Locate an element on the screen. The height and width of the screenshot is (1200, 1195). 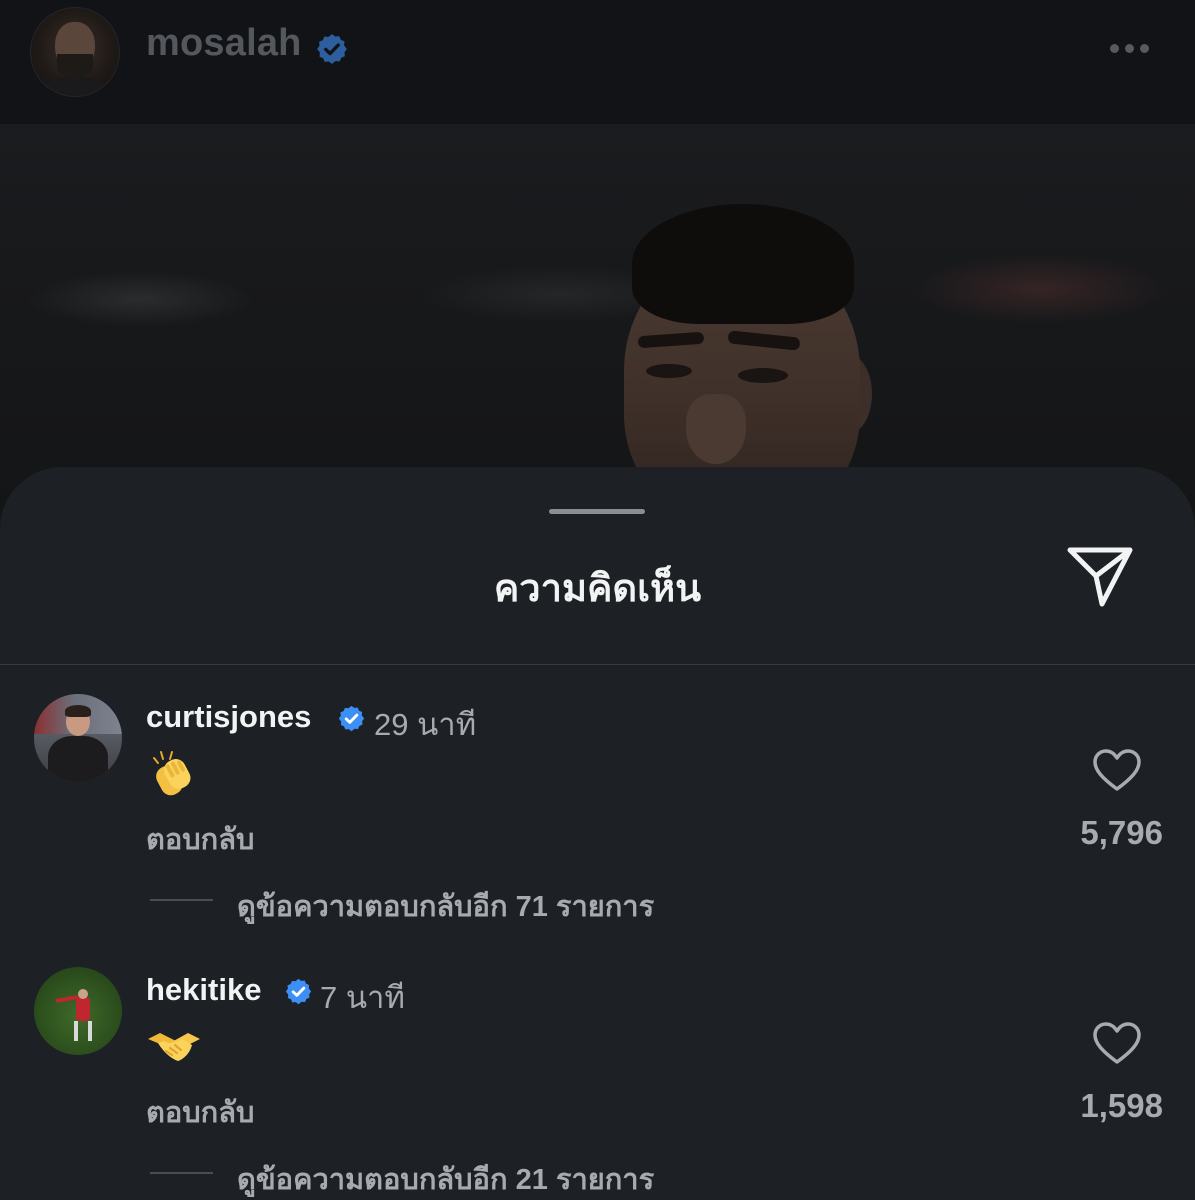
view-replies-button: ดูข้อความตอบกลับอีก 21 รายการ is located at coordinates (445, 1178).